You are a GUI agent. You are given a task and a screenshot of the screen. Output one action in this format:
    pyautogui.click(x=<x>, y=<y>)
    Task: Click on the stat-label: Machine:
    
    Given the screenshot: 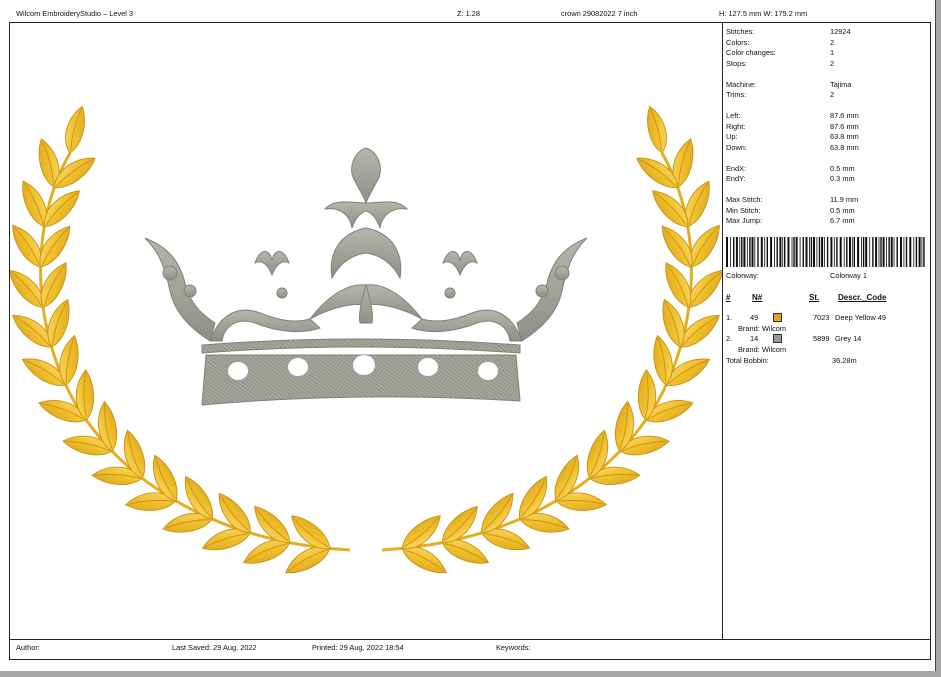 What is the action you would take?
    pyautogui.click(x=741, y=84)
    